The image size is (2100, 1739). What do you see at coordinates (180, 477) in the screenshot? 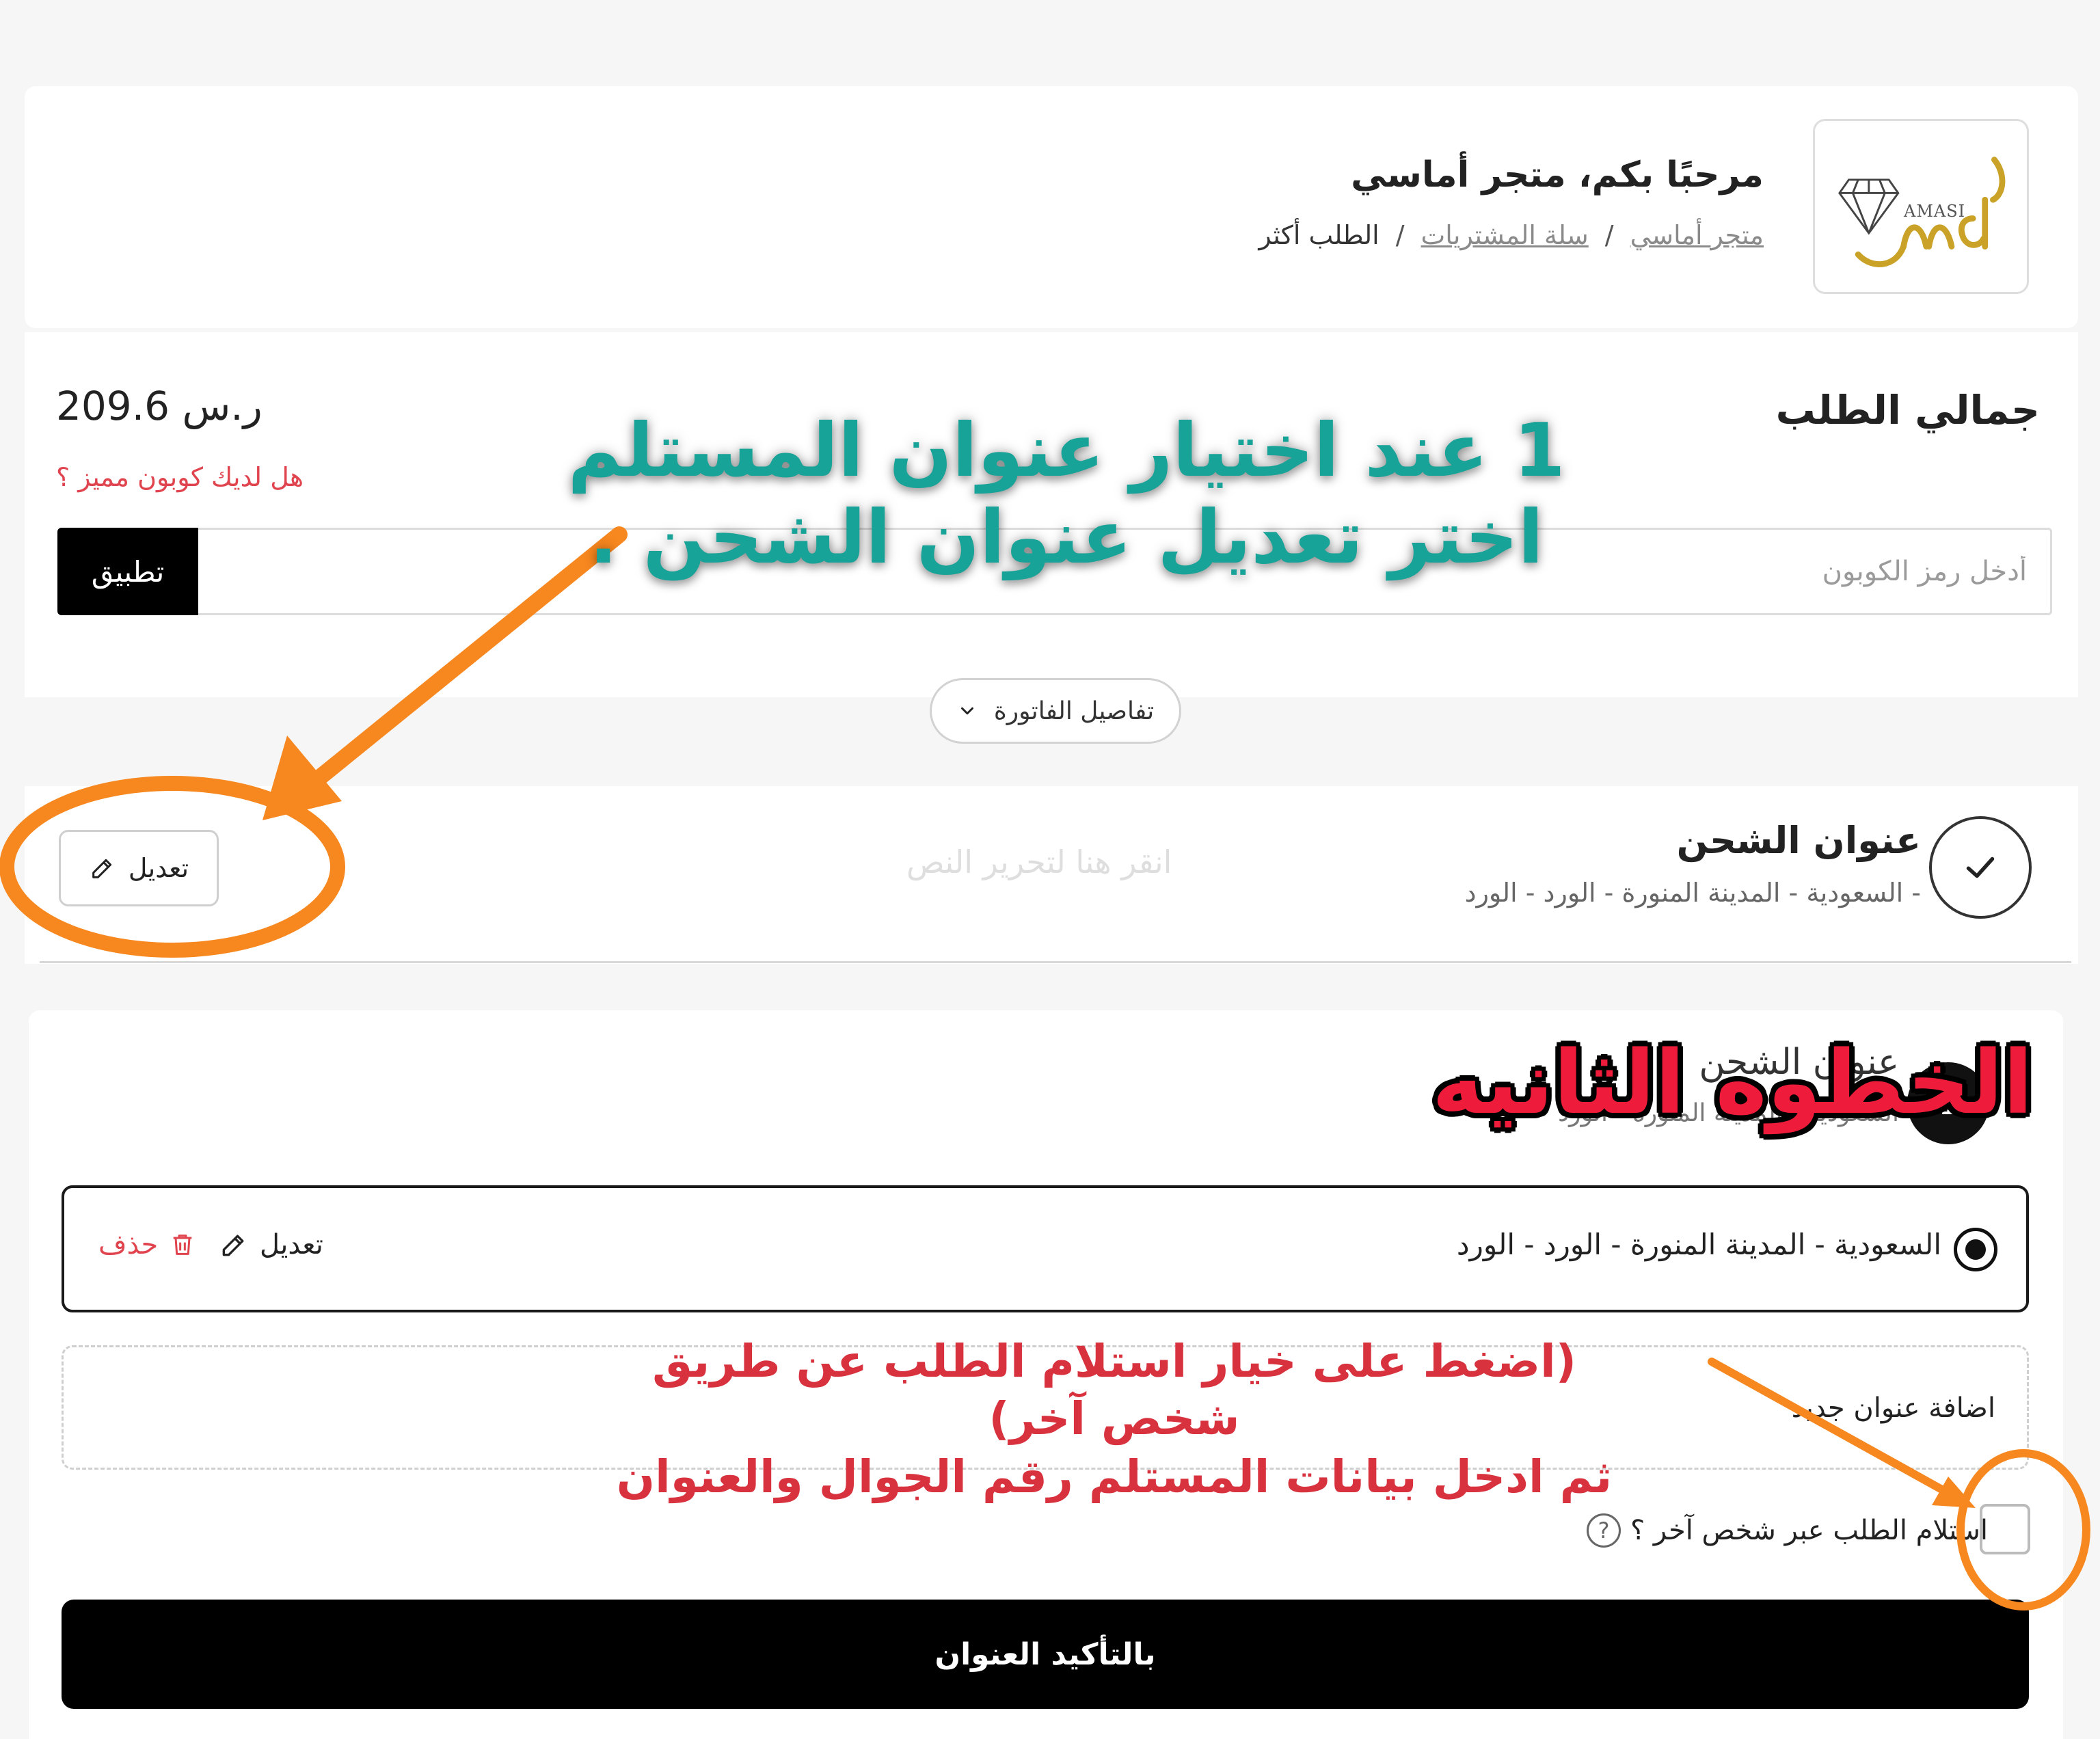
I see `coupon-question-link: هل لديك كوبون مميز ؟` at bounding box center [180, 477].